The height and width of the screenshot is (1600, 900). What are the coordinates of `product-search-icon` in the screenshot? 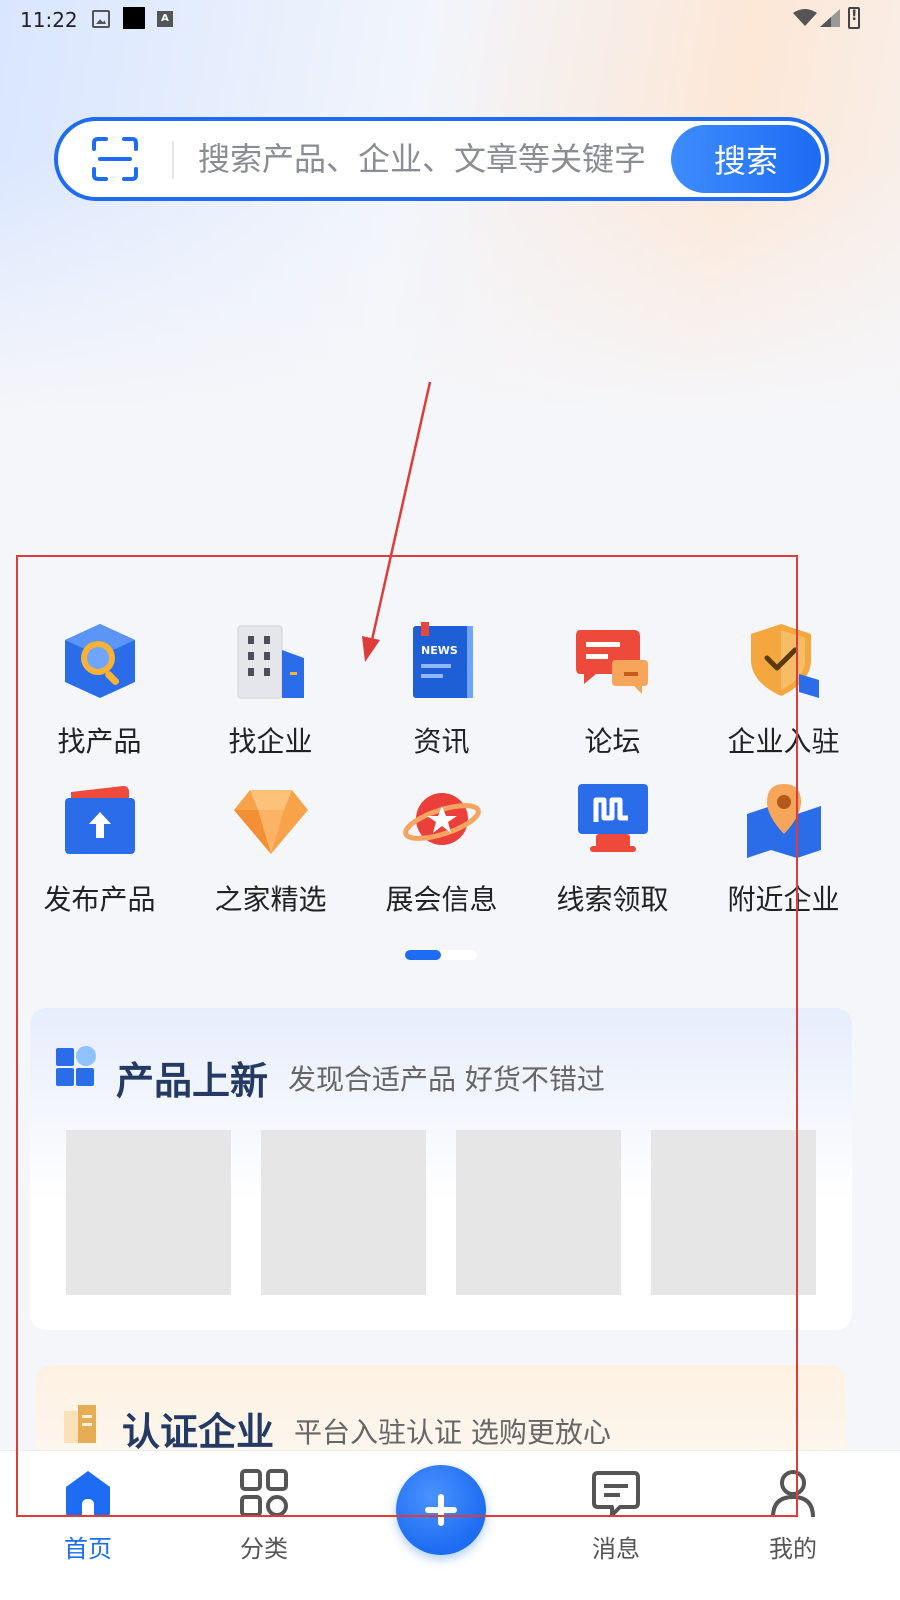 It's located at (99, 661).